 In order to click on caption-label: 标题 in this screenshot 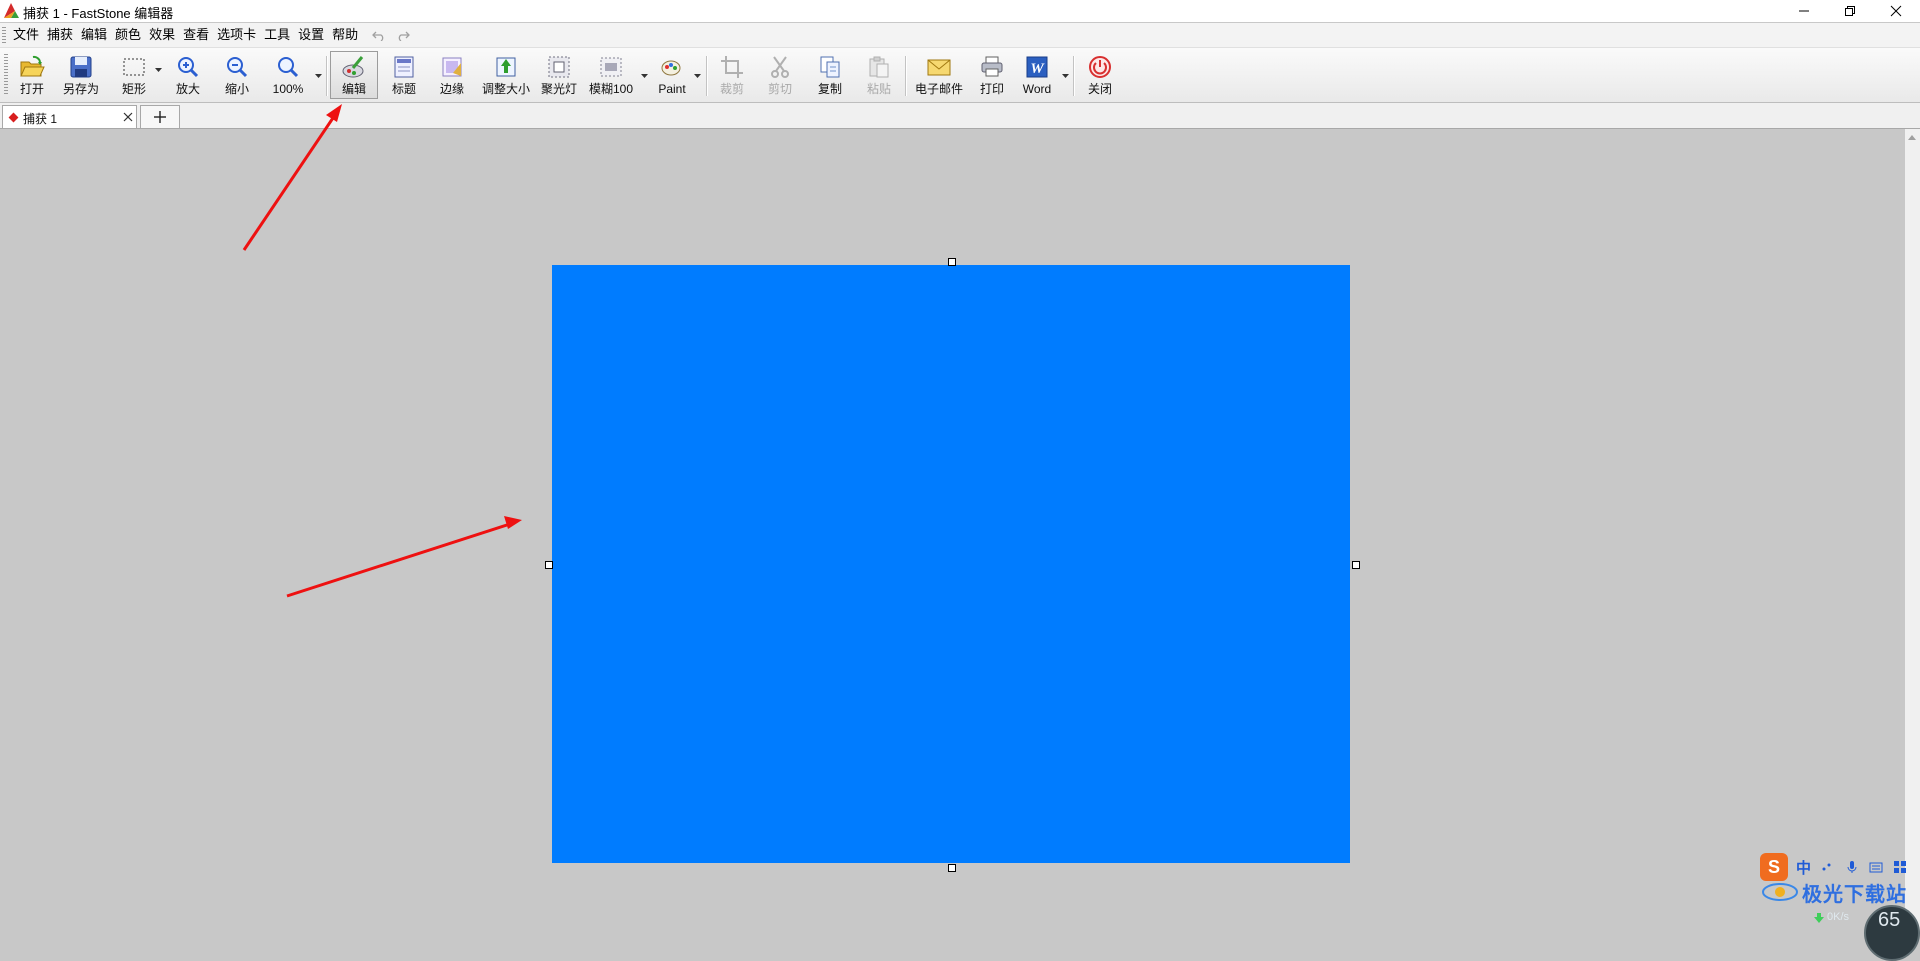, I will do `click(403, 89)`.